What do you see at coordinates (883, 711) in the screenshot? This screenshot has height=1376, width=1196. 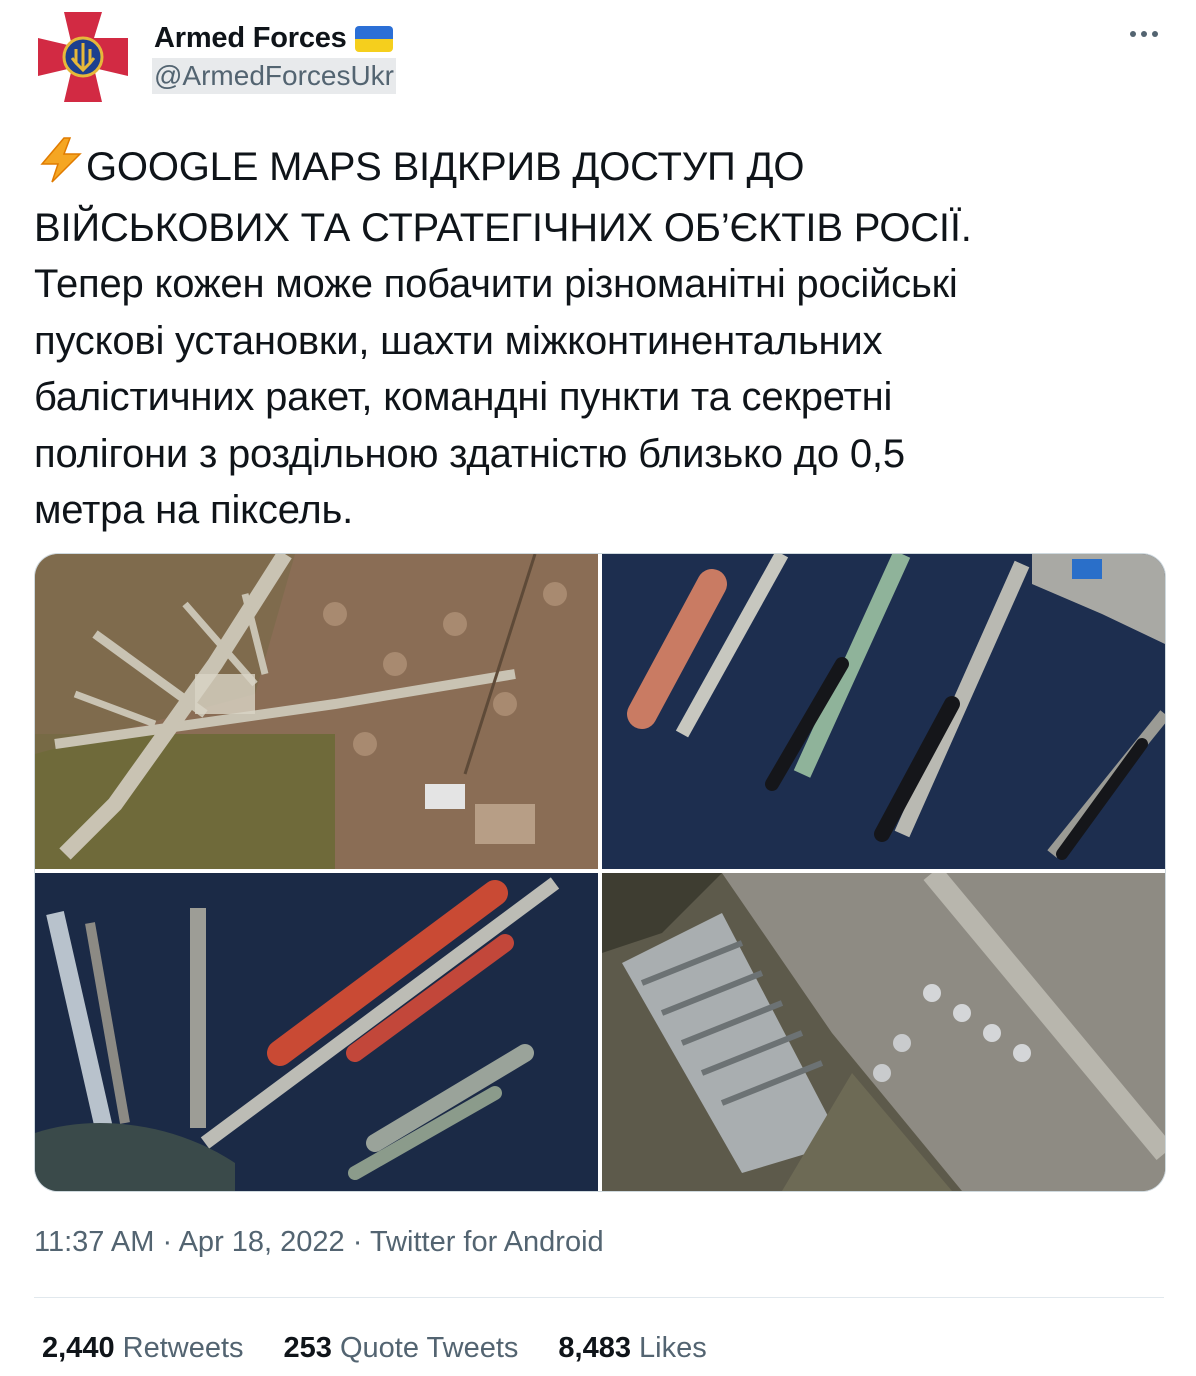 I see `media-image-submarine-piers` at bounding box center [883, 711].